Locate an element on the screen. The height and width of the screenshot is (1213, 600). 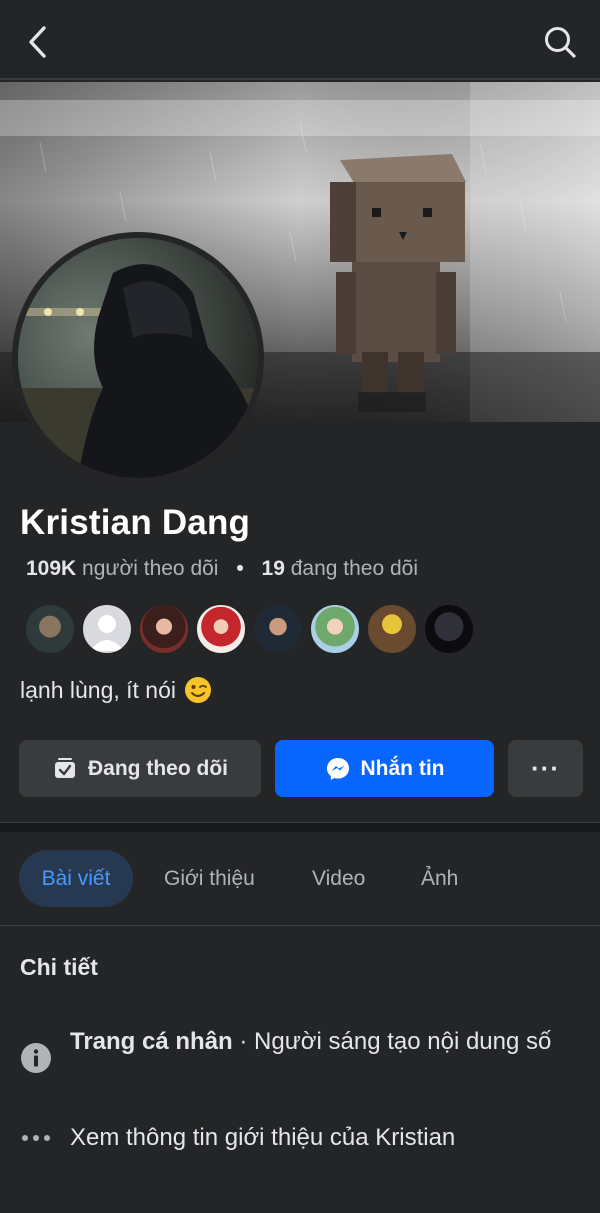
following-button: Đang theo dõi is located at coordinates (140, 768).